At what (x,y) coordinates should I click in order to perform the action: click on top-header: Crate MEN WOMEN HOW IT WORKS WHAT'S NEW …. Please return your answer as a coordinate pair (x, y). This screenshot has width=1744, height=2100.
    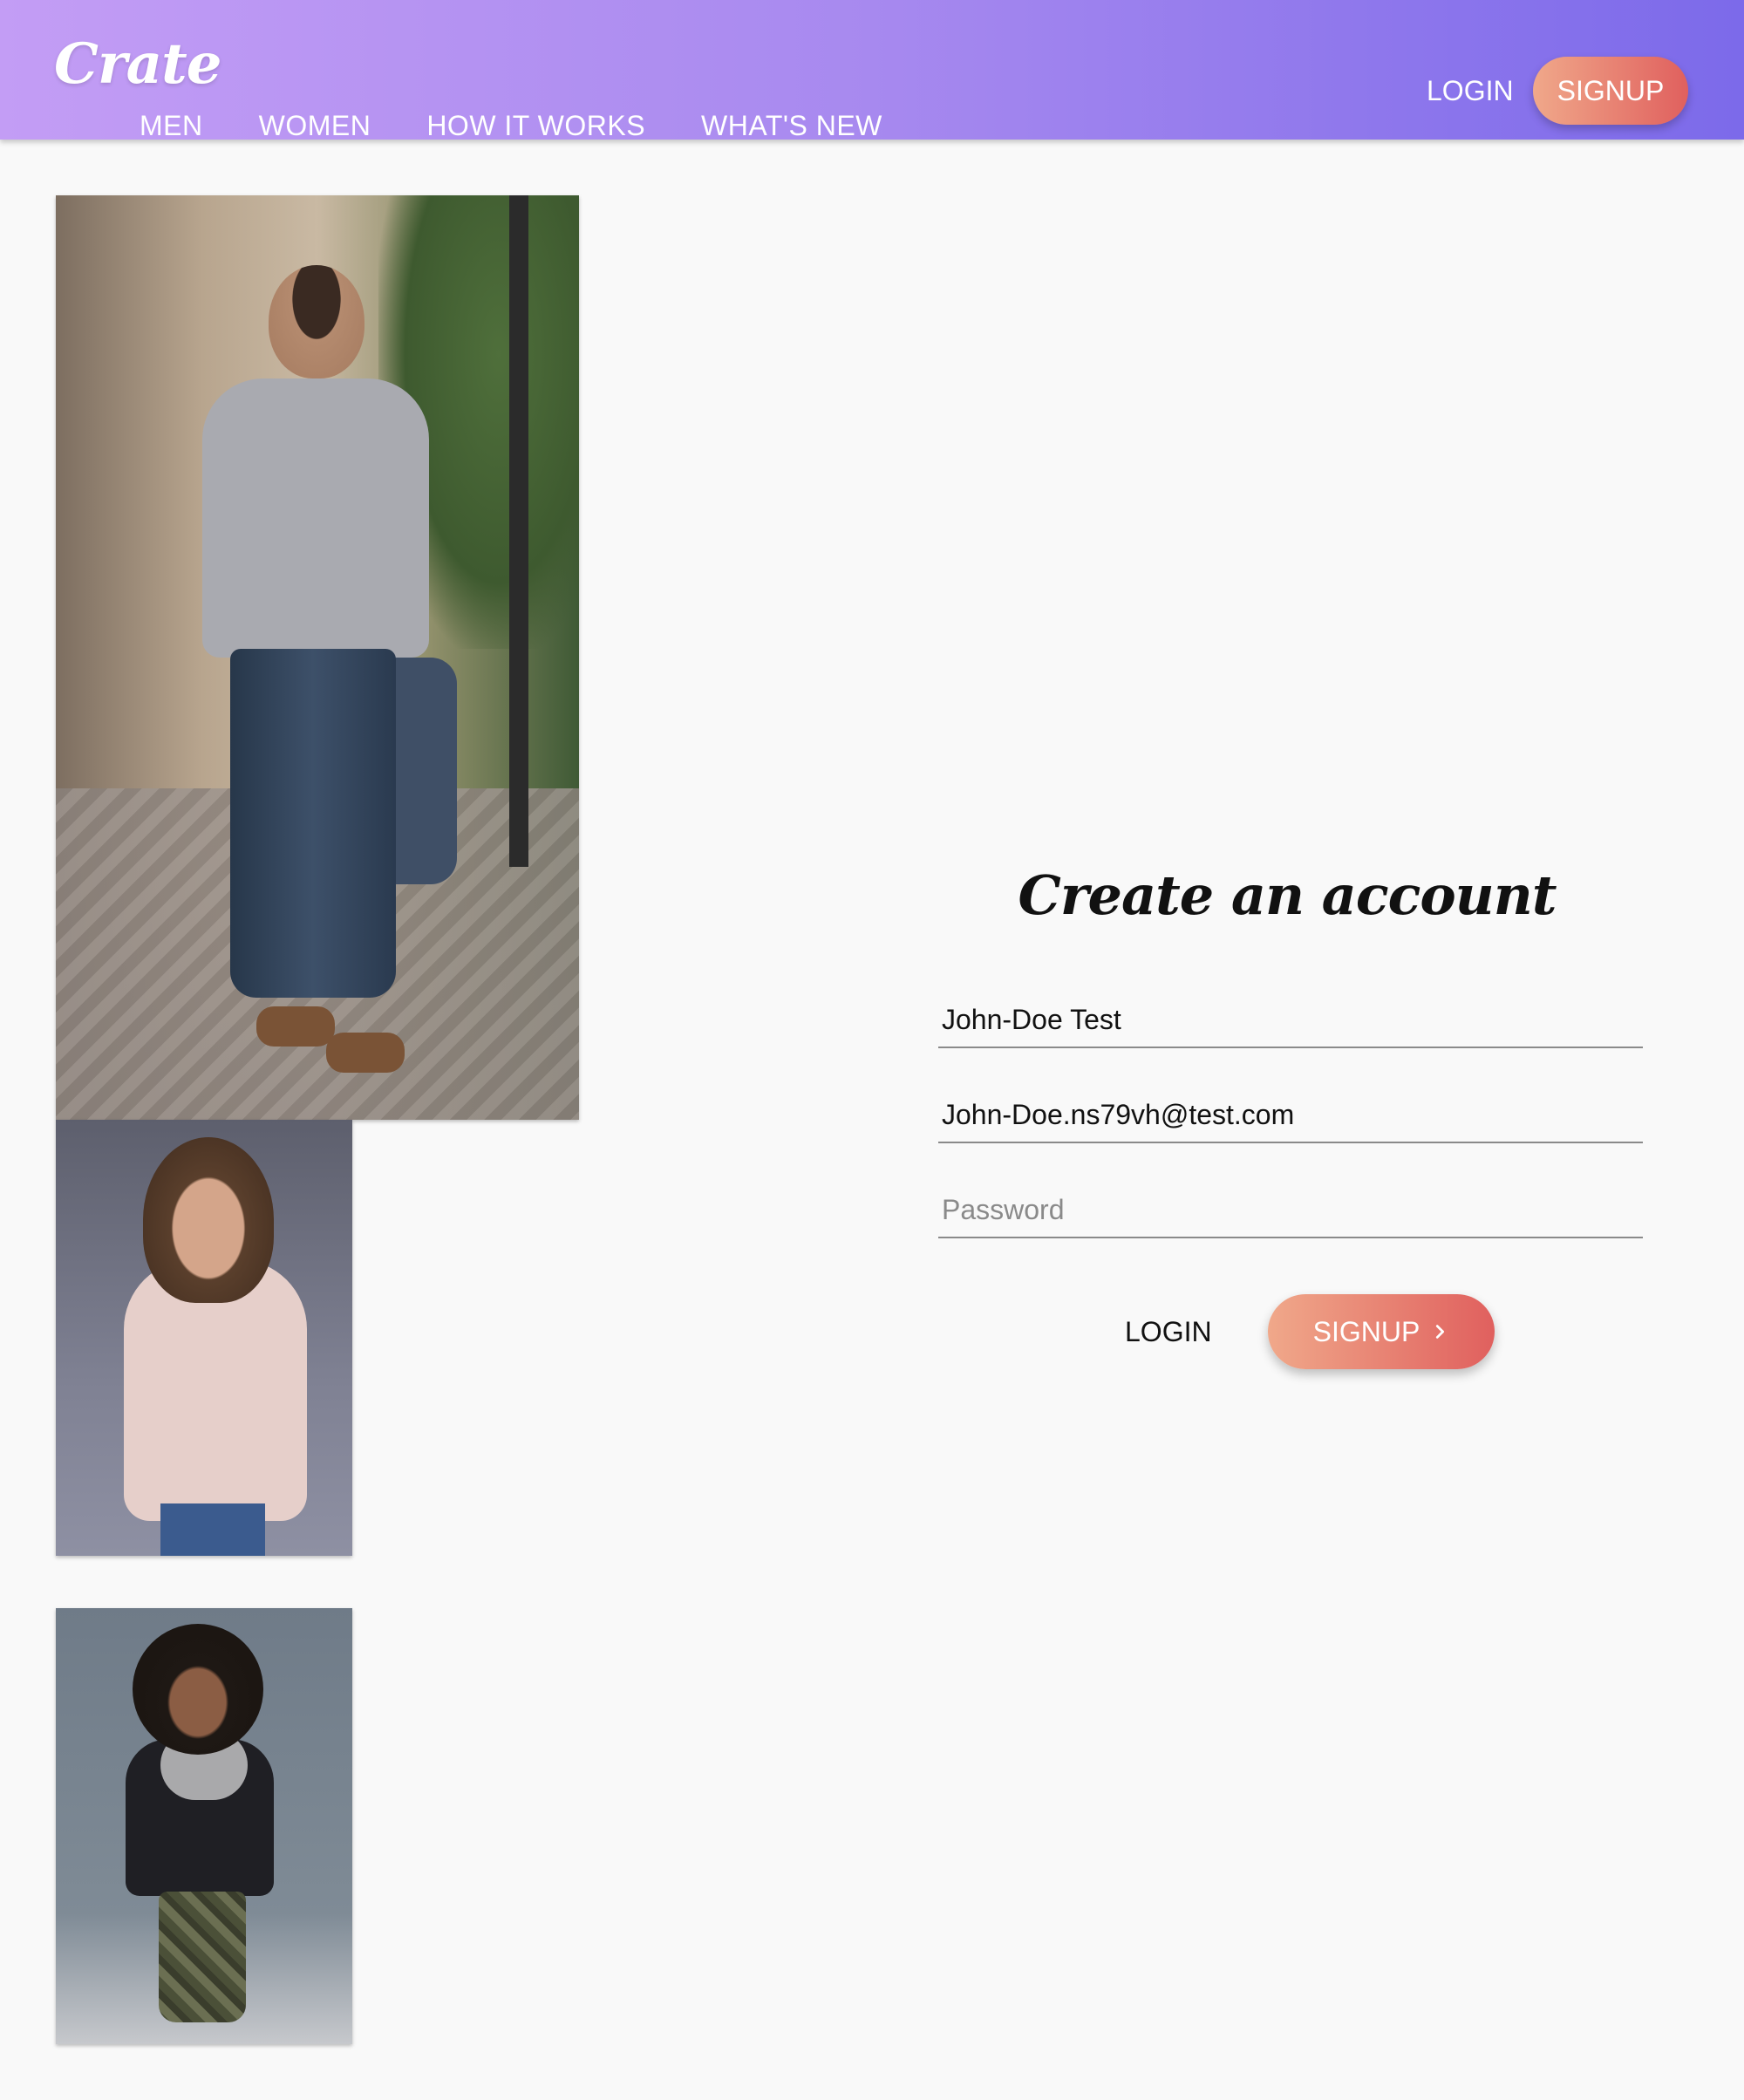
    Looking at the image, I should click on (872, 70).